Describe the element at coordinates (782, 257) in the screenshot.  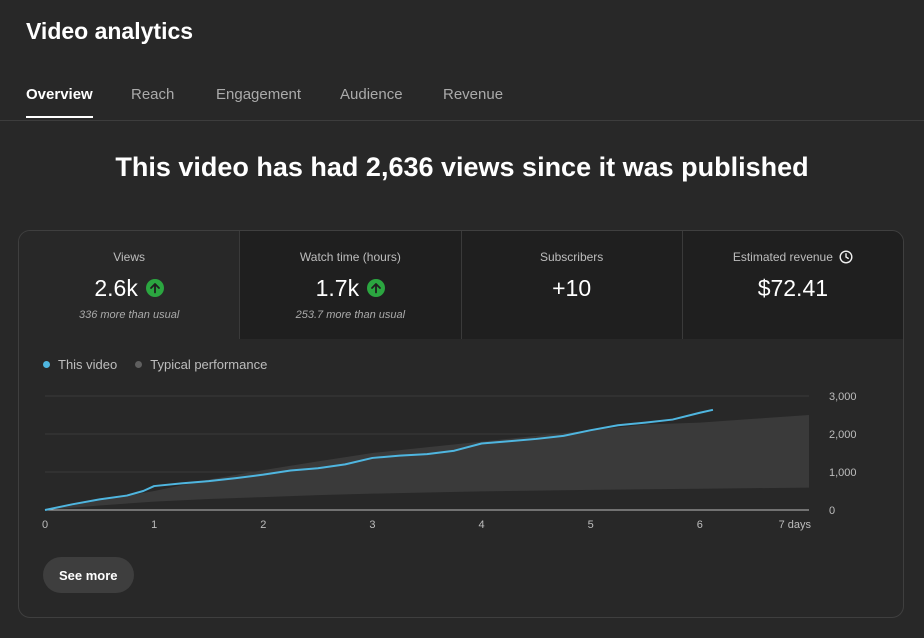
I see `metric-label: Estimated revenue` at that location.